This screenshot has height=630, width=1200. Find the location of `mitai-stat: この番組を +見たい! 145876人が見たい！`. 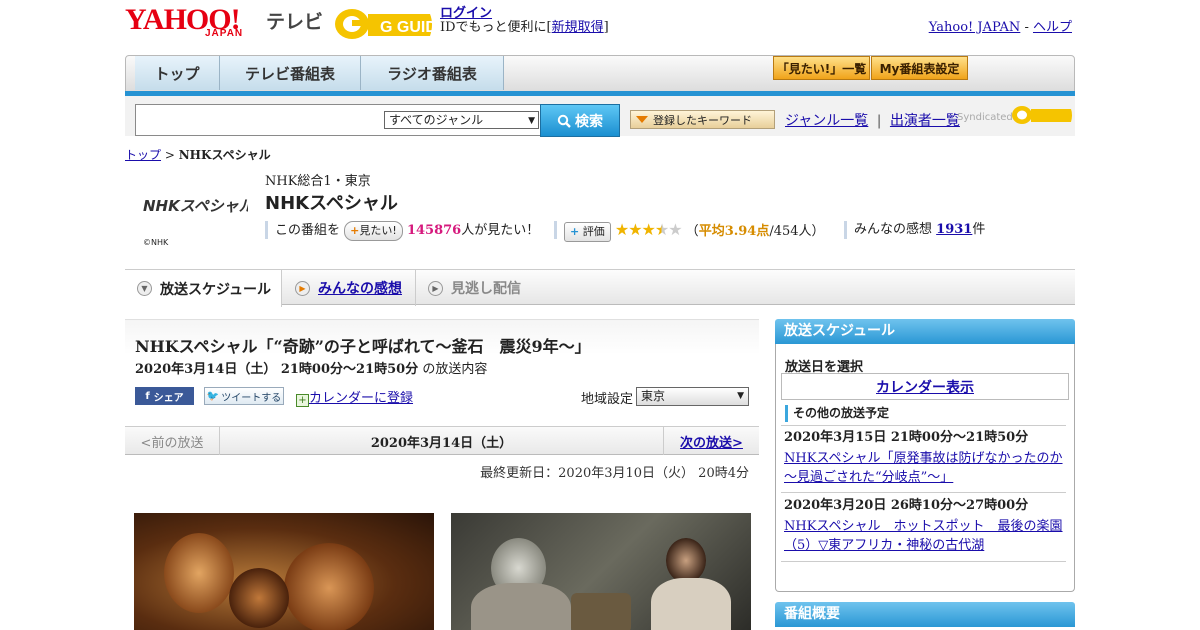

mitai-stat: この番組を +見たい! 145876人が見たい！ is located at coordinates (402, 231).